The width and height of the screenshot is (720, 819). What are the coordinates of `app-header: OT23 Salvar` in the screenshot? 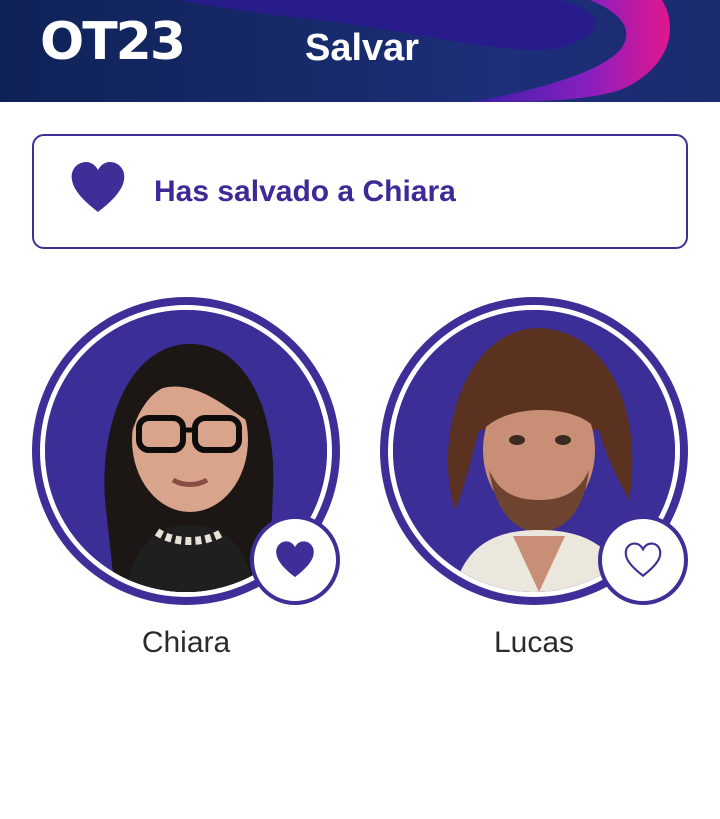 It's located at (360, 51).